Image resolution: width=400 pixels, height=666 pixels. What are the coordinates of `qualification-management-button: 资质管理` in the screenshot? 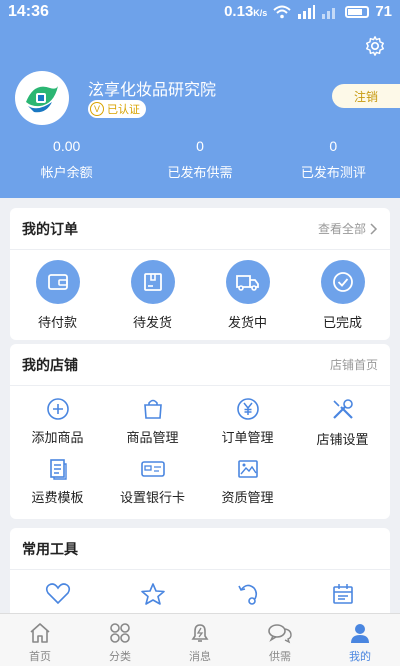 It's located at (247, 476).